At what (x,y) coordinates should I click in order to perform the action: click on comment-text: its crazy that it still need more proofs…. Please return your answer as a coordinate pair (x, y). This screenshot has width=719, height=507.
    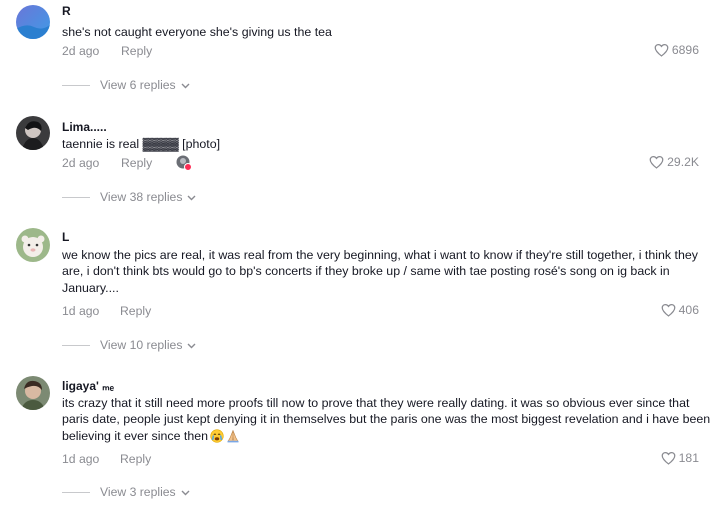
    Looking at the image, I should click on (387, 421).